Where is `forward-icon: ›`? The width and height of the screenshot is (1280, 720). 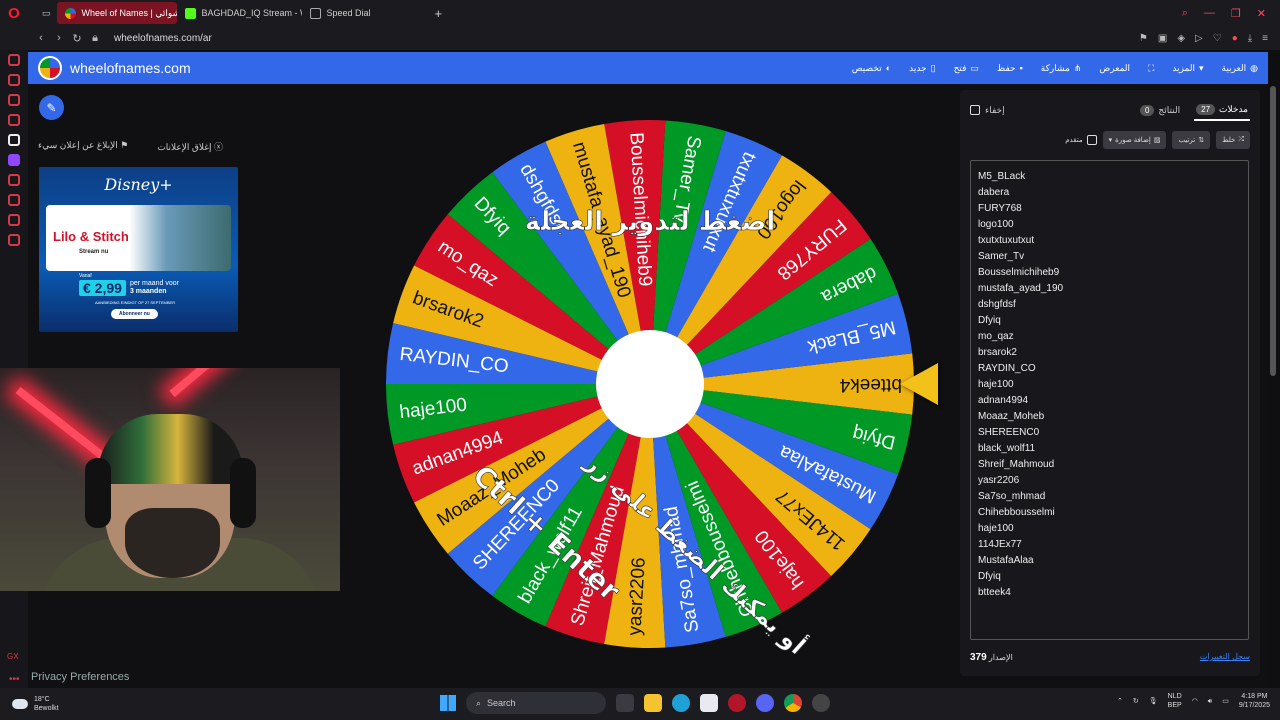
forward-icon: › is located at coordinates (59, 38).